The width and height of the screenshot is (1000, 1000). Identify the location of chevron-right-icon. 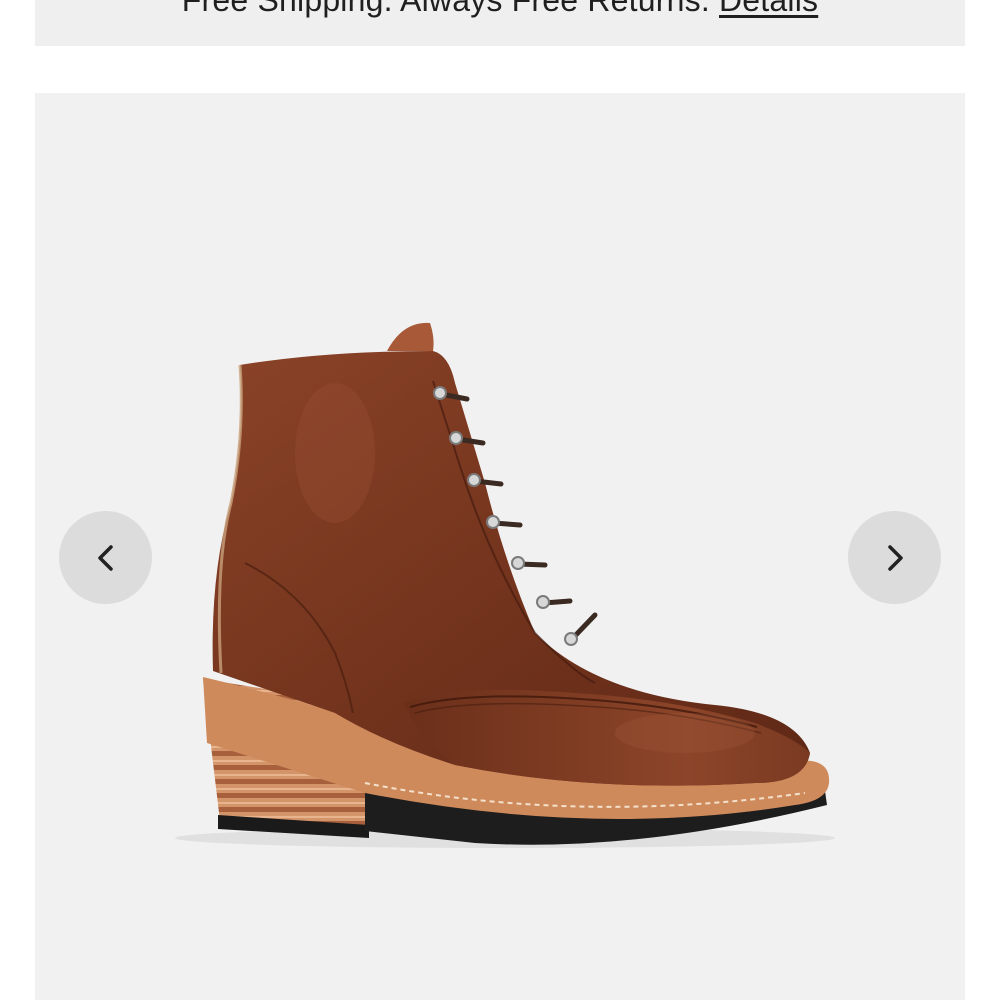
(895, 557).